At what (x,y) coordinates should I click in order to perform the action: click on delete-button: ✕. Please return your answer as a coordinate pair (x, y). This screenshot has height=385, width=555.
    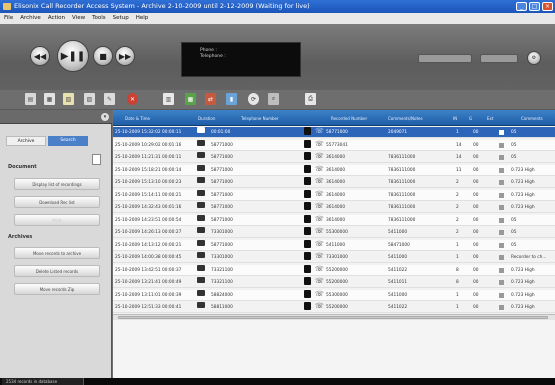
    Looking at the image, I should click on (132, 99).